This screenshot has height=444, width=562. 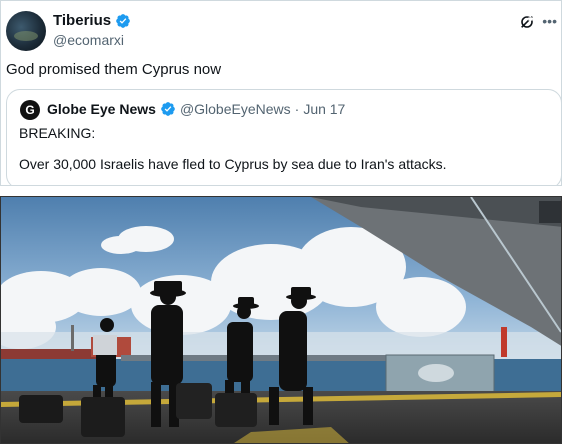 What do you see at coordinates (168, 109) in the screenshot?
I see `quoted-verified-badge-icon` at bounding box center [168, 109].